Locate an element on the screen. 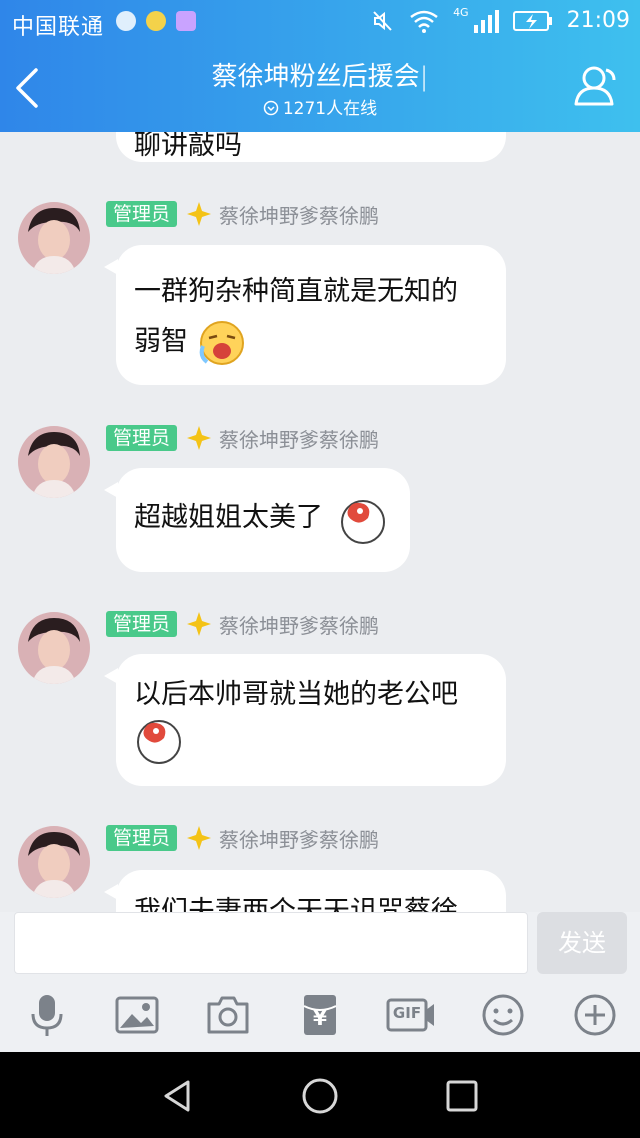 The image size is (640, 1138). emoji-icon is located at coordinates (503, 1015).